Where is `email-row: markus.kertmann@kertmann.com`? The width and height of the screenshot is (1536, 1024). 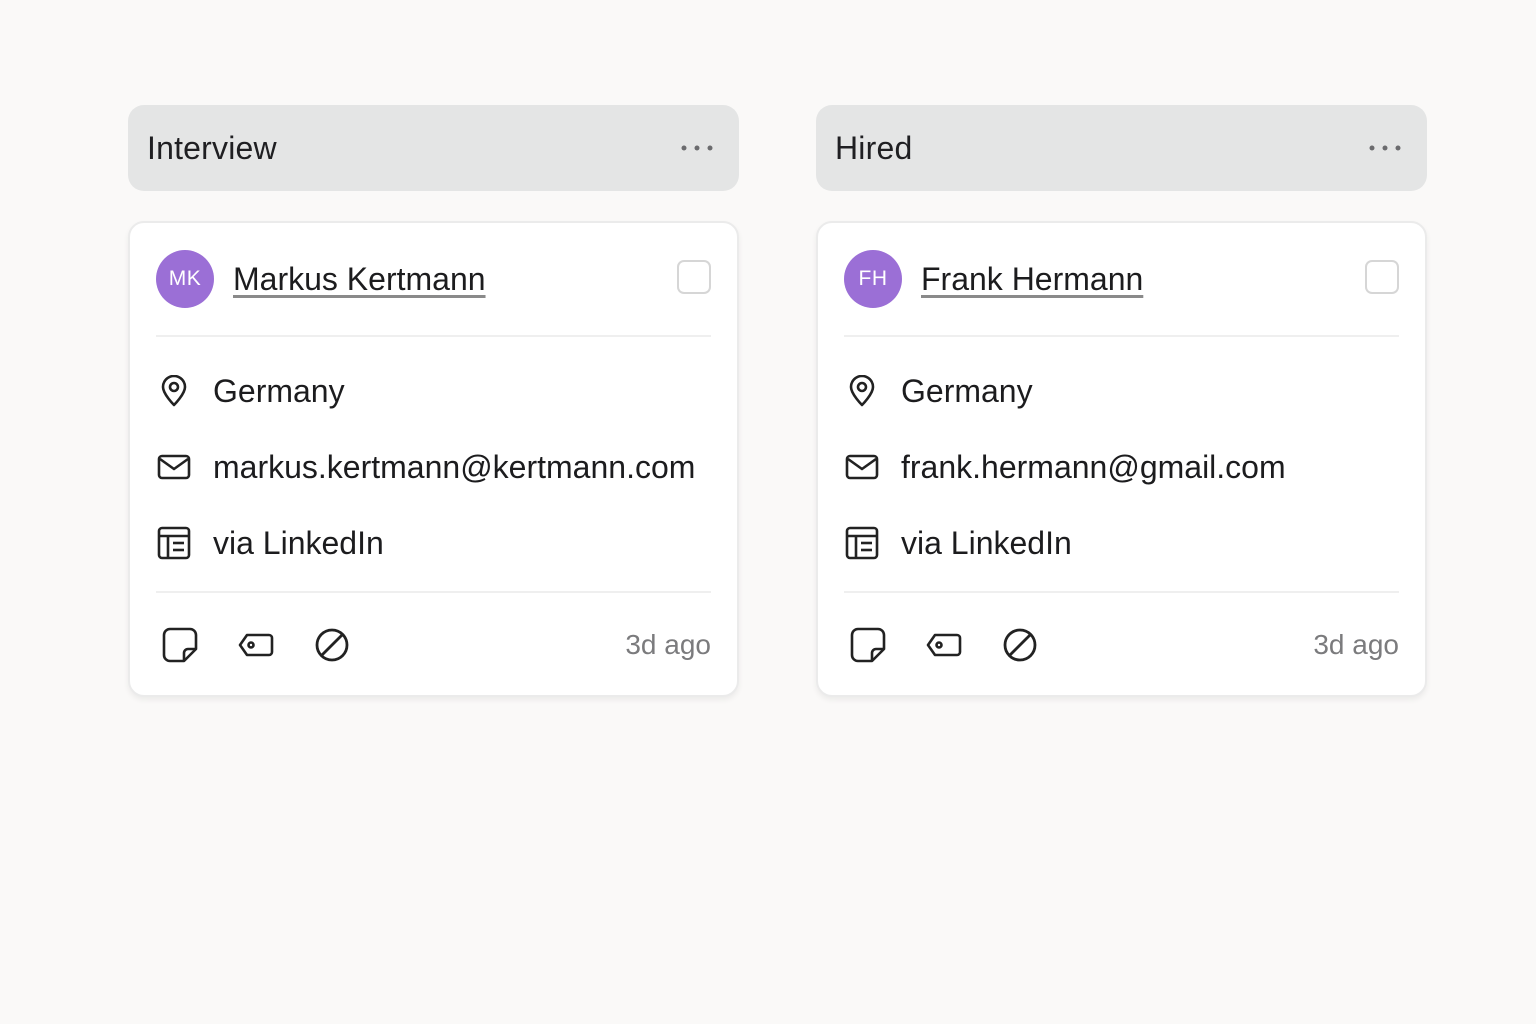 email-row: markus.kertmann@kertmann.com is located at coordinates (433, 467).